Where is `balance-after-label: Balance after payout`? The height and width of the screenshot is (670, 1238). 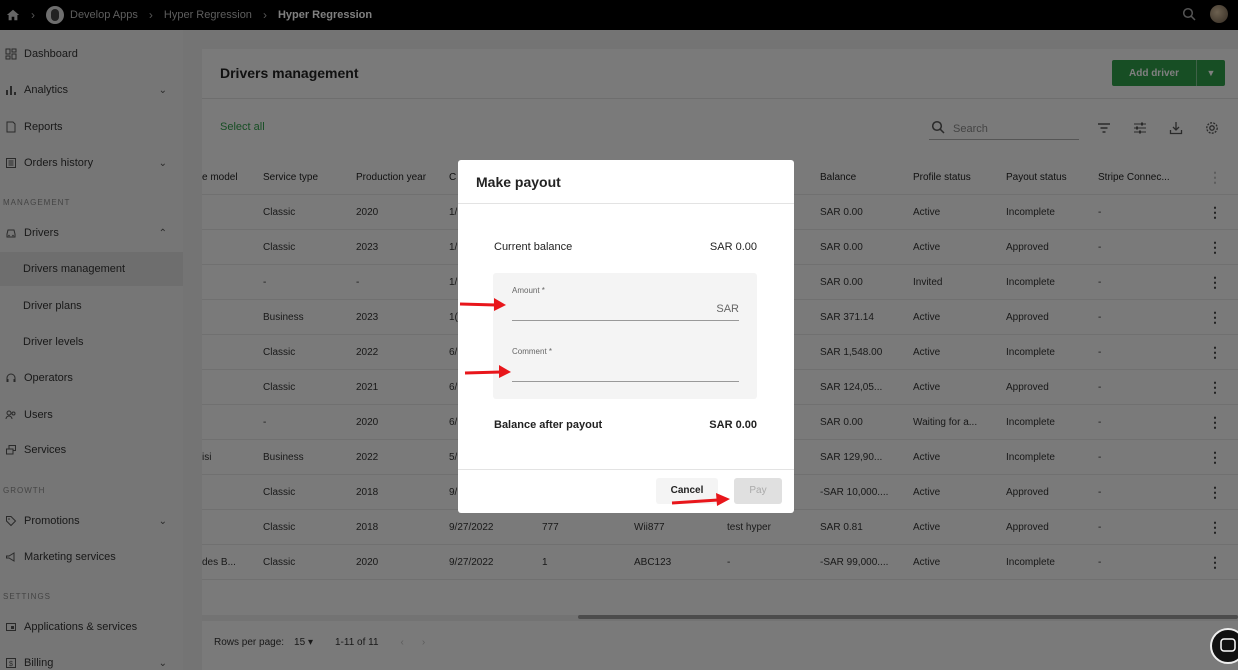
balance-after-label: Balance after payout is located at coordinates (548, 425).